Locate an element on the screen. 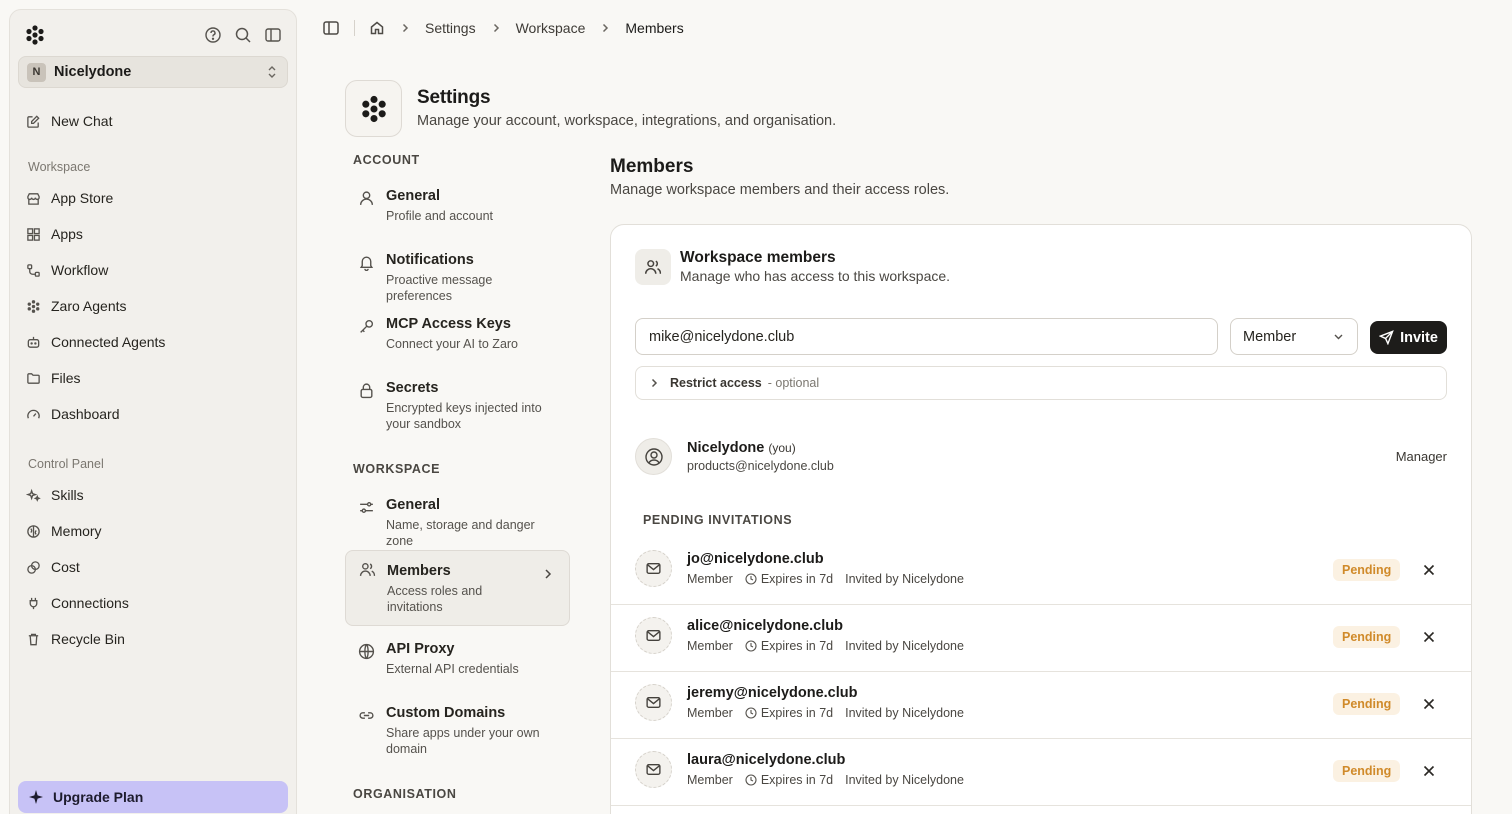  sidebar-item-connections: Connections is located at coordinates (156, 603).